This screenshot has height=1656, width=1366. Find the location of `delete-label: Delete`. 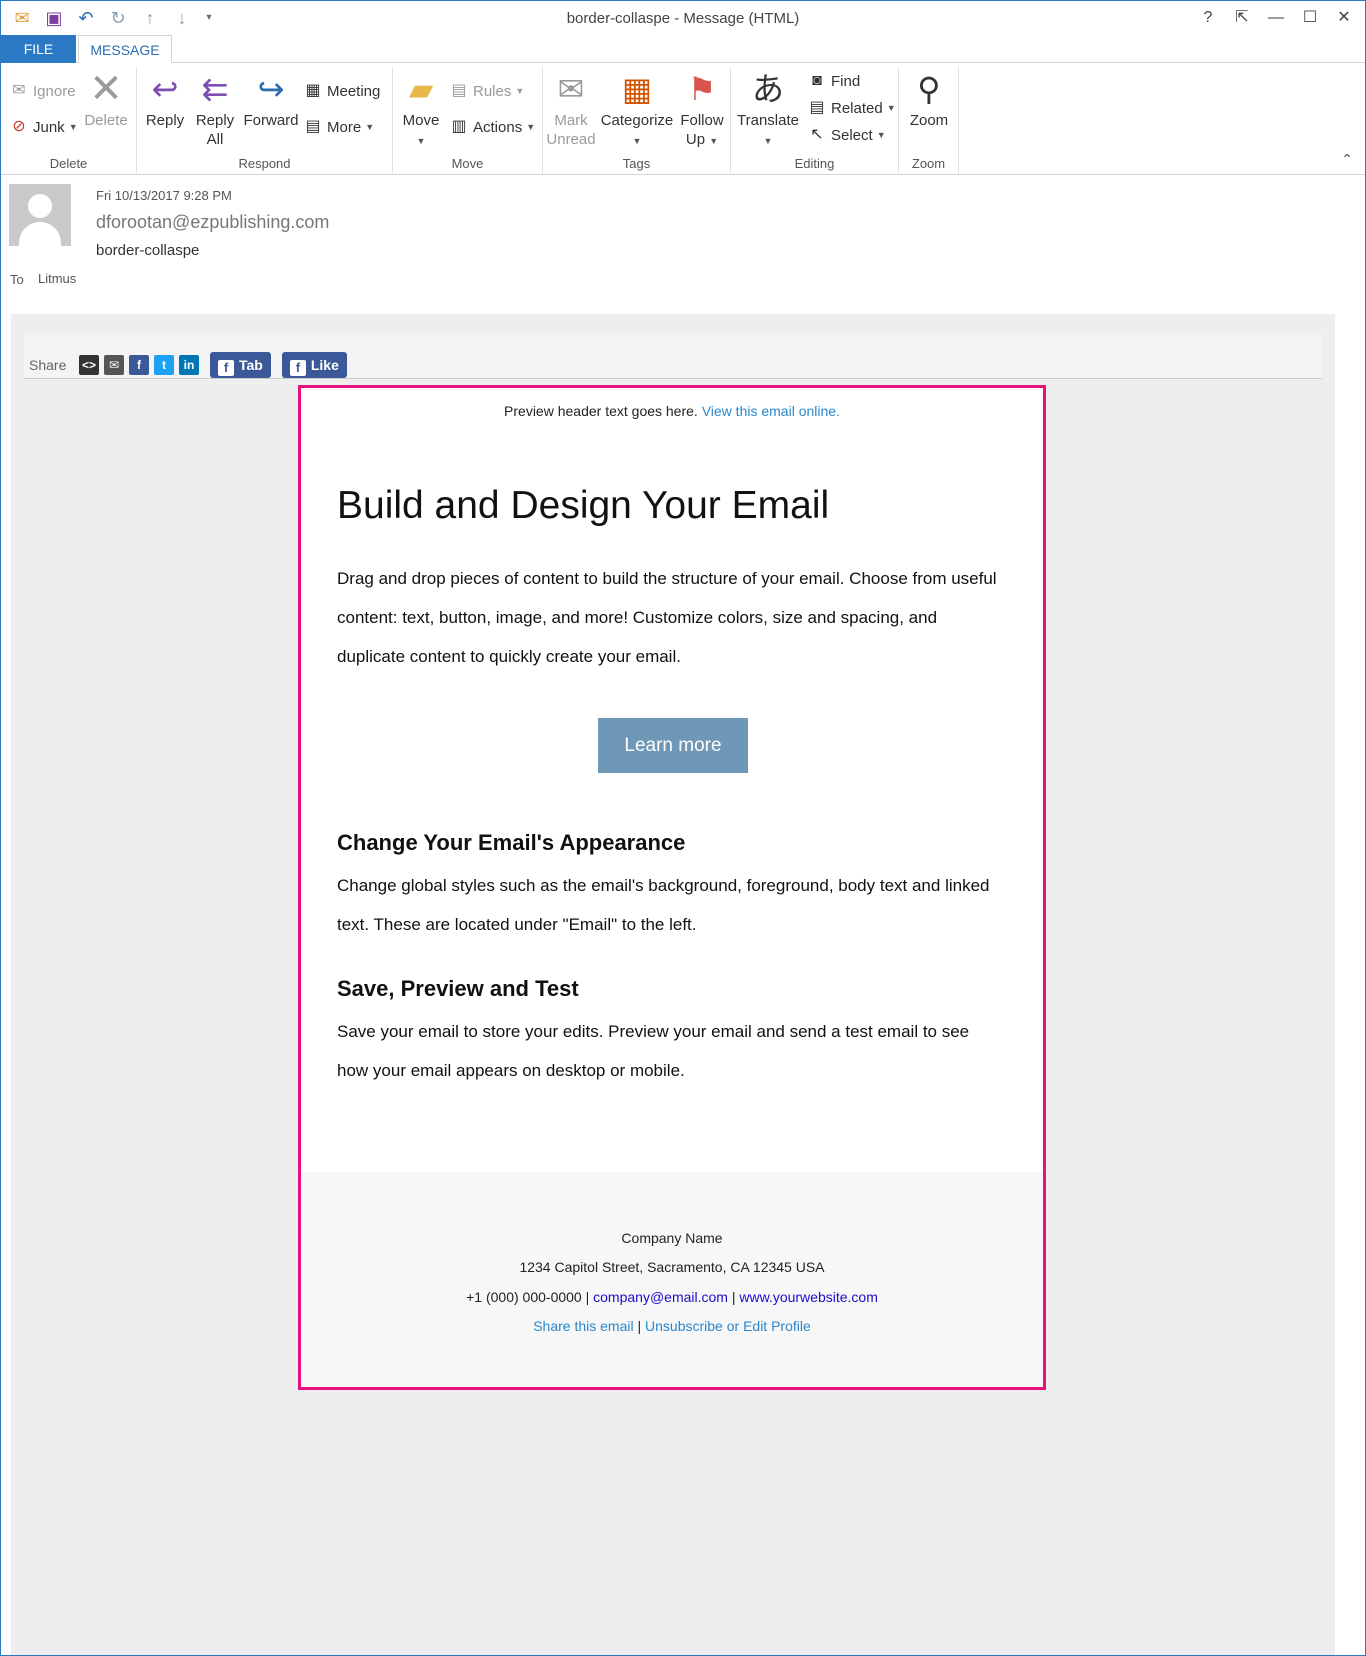

delete-label: Delete is located at coordinates (106, 120).